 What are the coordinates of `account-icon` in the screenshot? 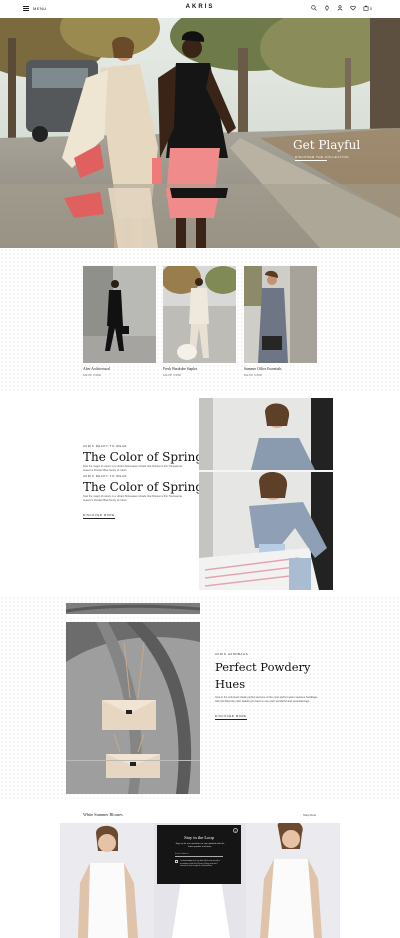 It's located at (340, 8).